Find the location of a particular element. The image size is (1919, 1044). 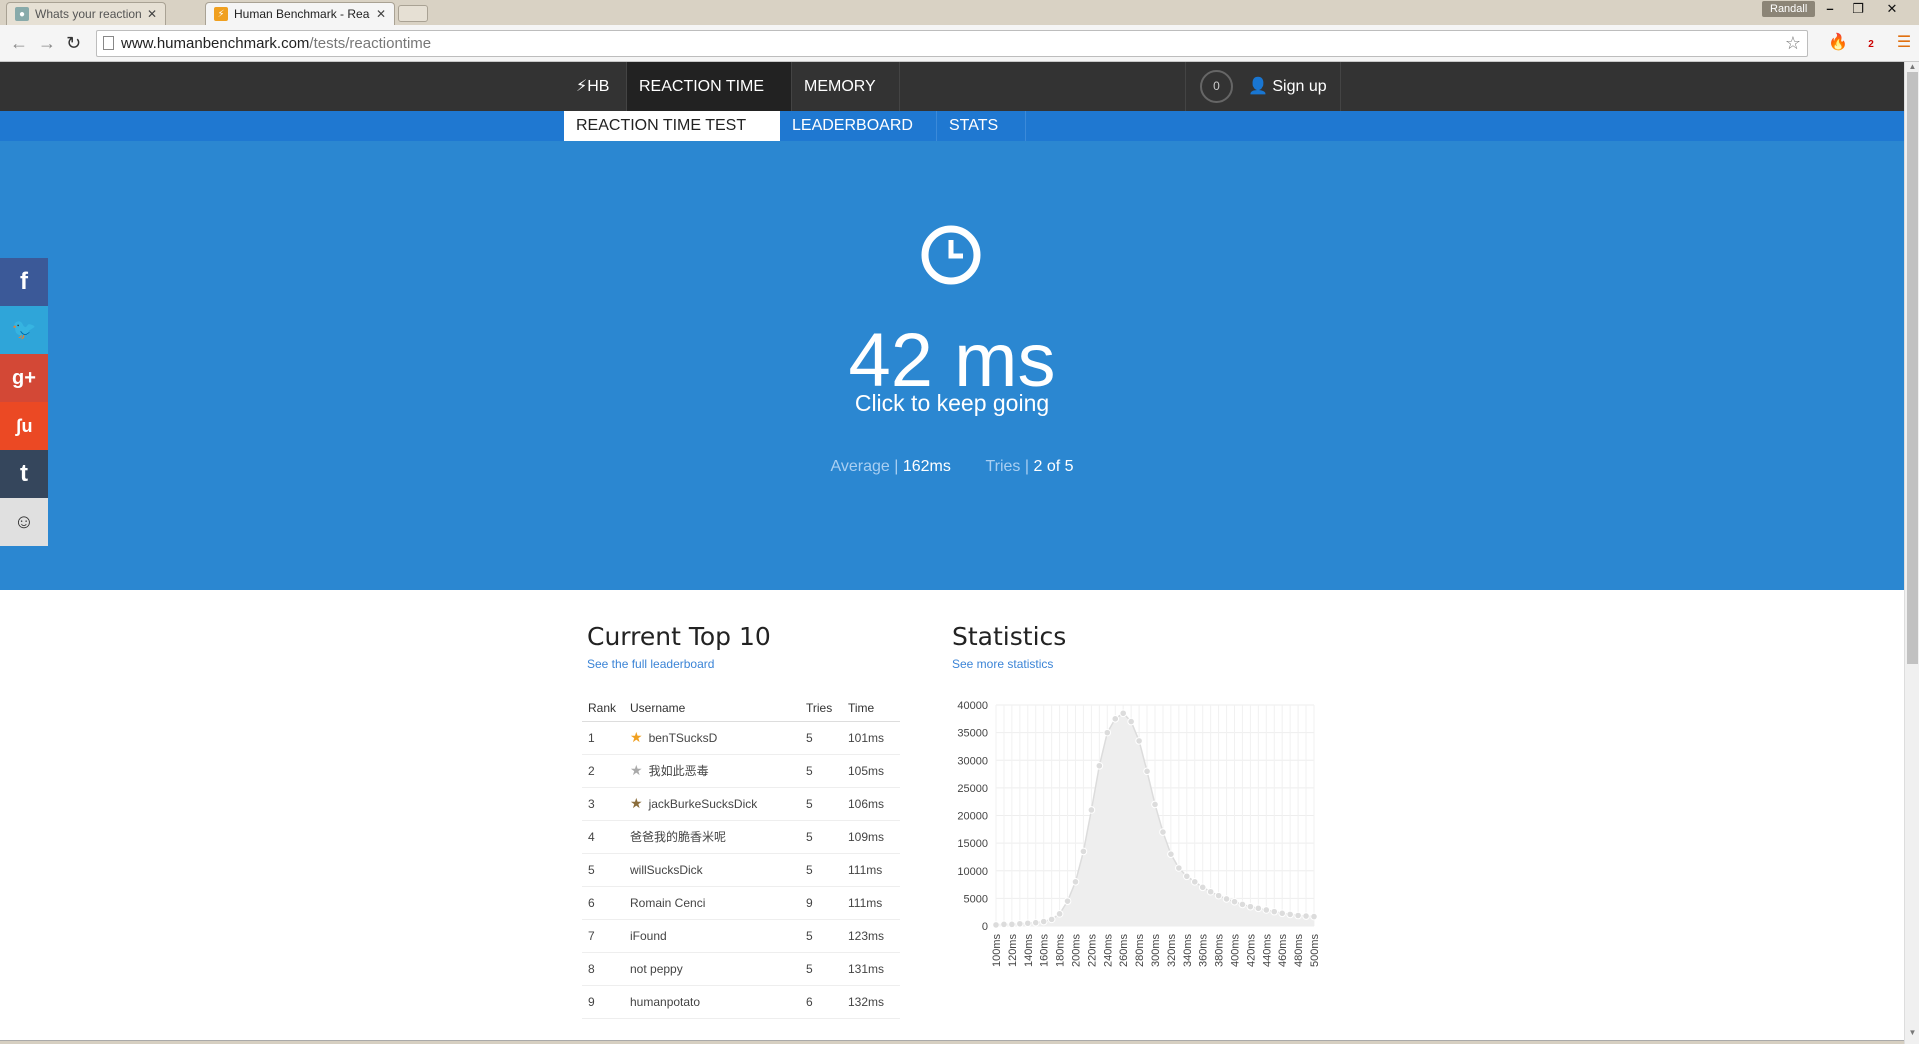

fire-extension-icon: 🔥 is located at coordinates (1838, 43).